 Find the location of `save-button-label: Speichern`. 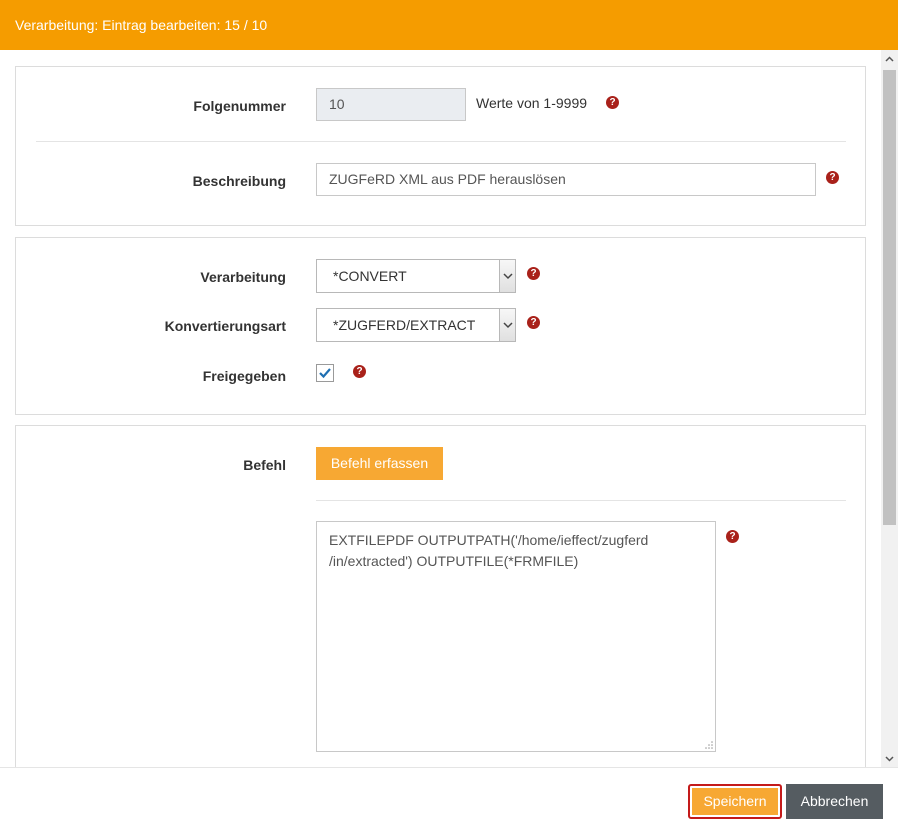

save-button-label: Speichern is located at coordinates (735, 801).